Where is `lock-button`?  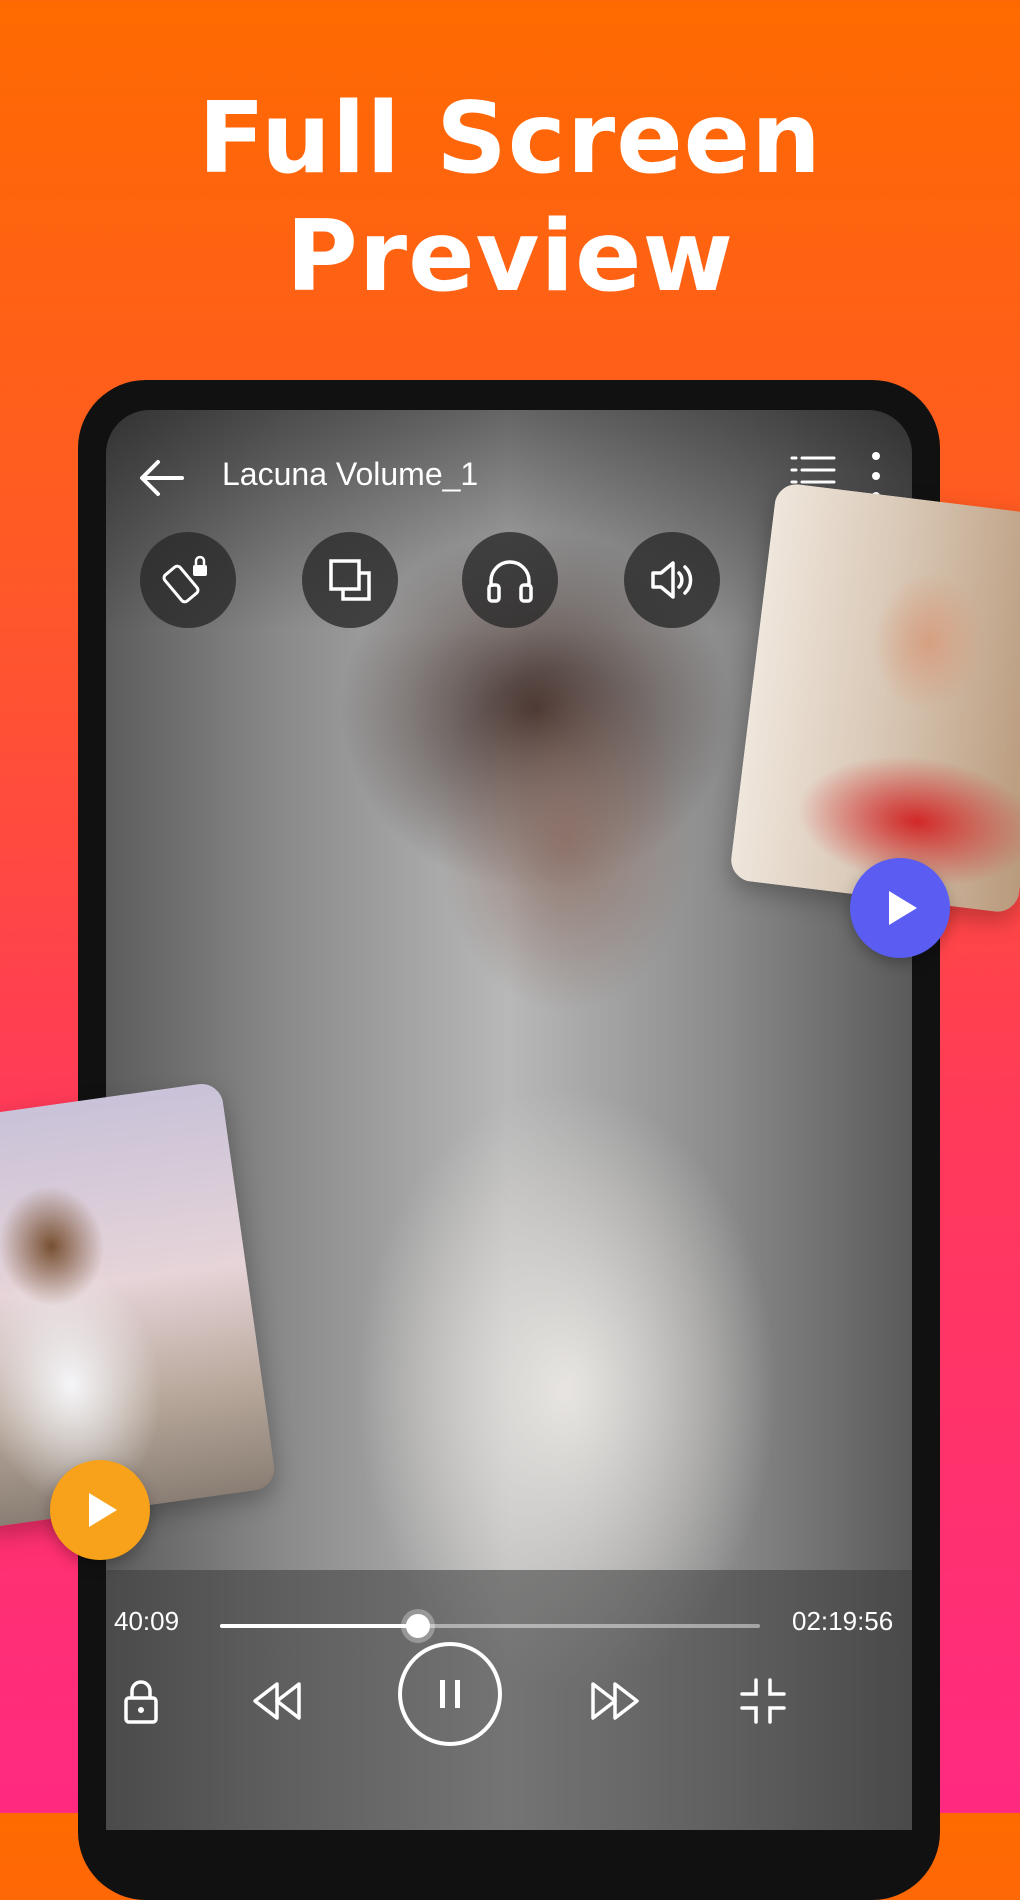 lock-button is located at coordinates (141, 1701).